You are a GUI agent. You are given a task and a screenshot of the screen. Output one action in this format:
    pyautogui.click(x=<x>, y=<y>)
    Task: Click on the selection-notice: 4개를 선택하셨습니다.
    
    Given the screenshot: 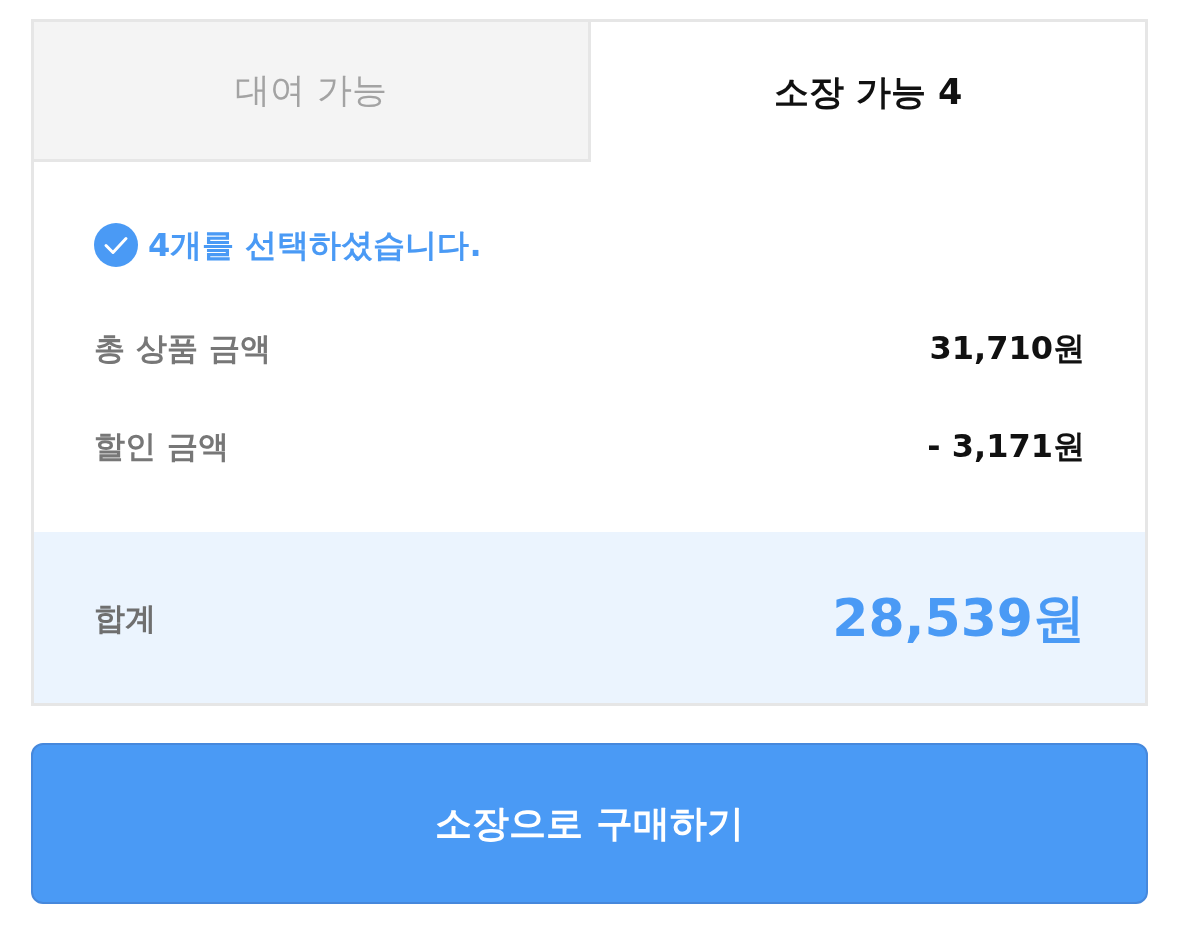 What is the action you would take?
    pyautogui.click(x=315, y=245)
    